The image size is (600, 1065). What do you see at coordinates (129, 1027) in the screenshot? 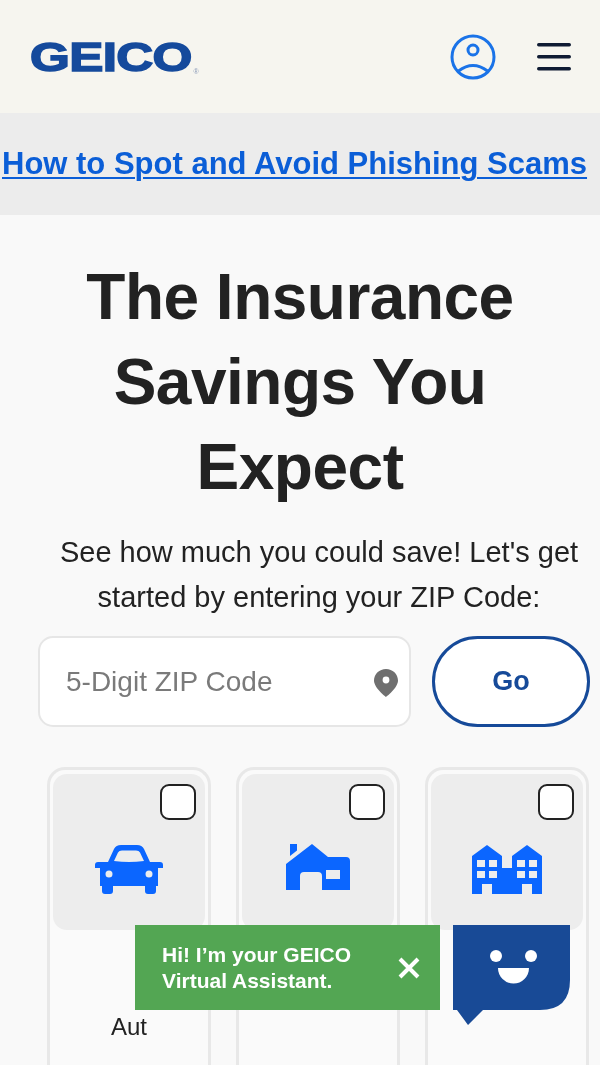
I see `product-label: Aut` at bounding box center [129, 1027].